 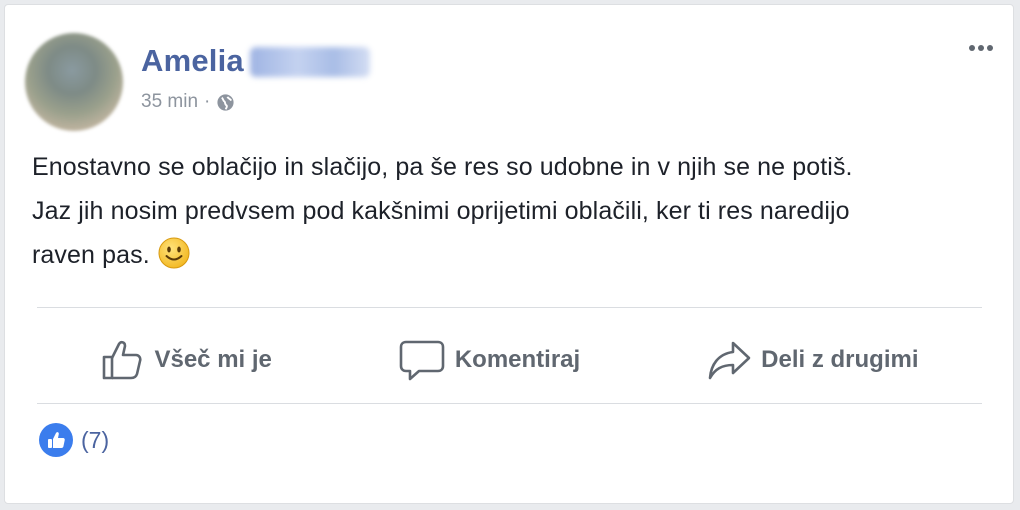 I want to click on more-options-button, so click(x=981, y=48).